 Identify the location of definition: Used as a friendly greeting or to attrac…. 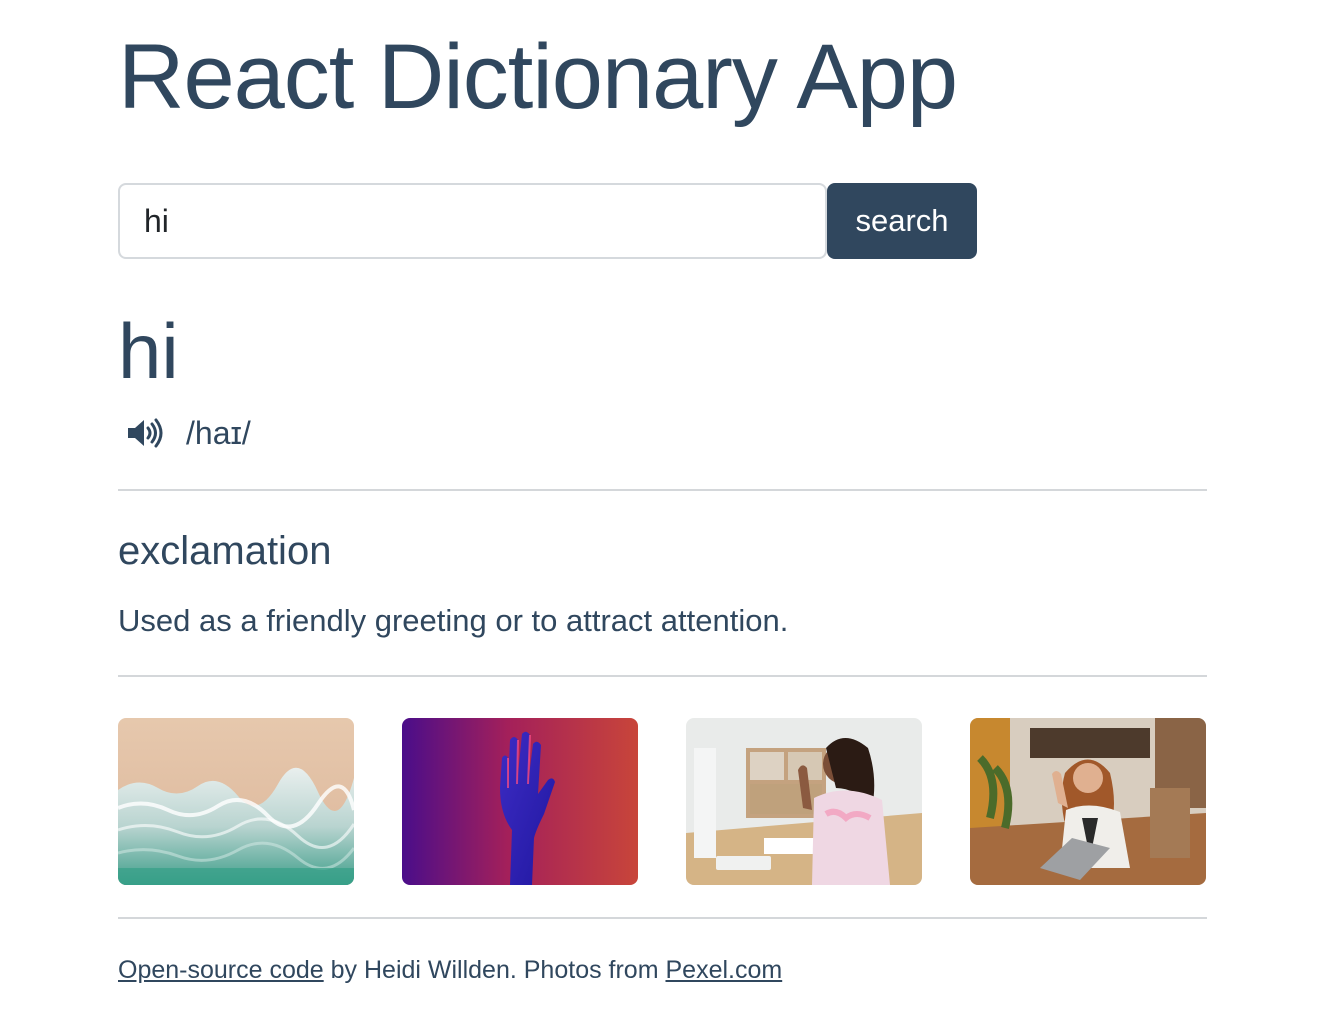
(453, 620).